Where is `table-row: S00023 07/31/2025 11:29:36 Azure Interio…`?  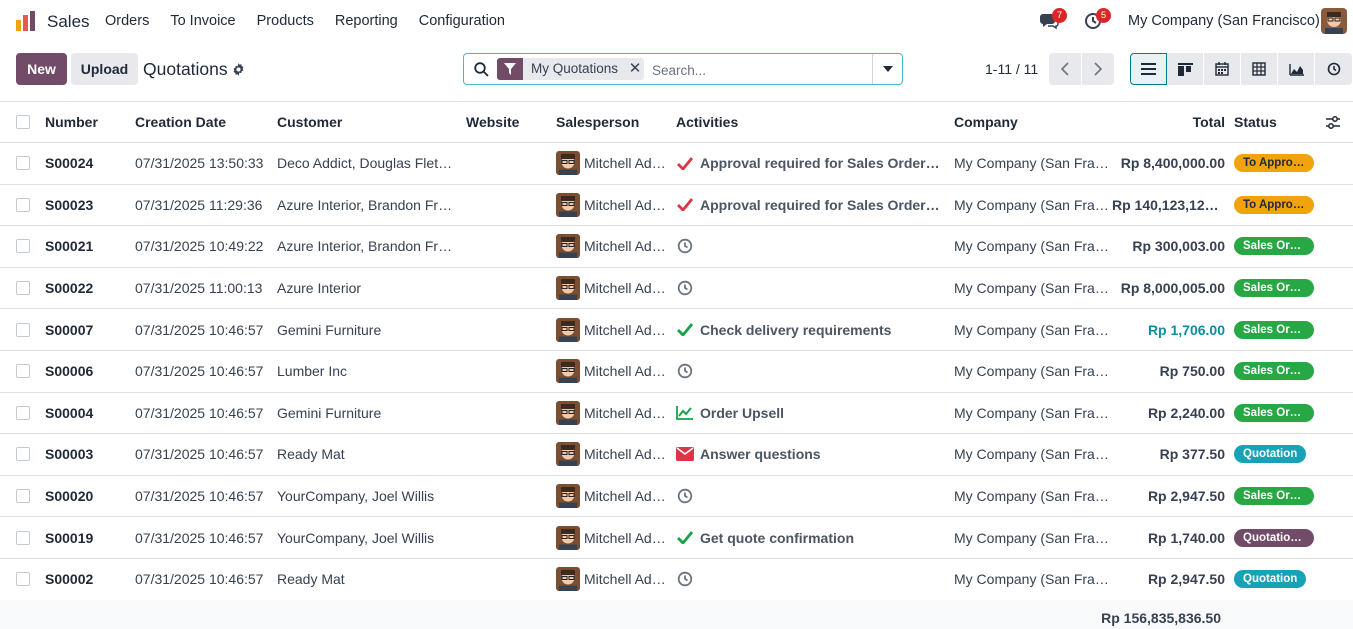
table-row: S00023 07/31/2025 11:29:36 Azure Interio… is located at coordinates (676, 206).